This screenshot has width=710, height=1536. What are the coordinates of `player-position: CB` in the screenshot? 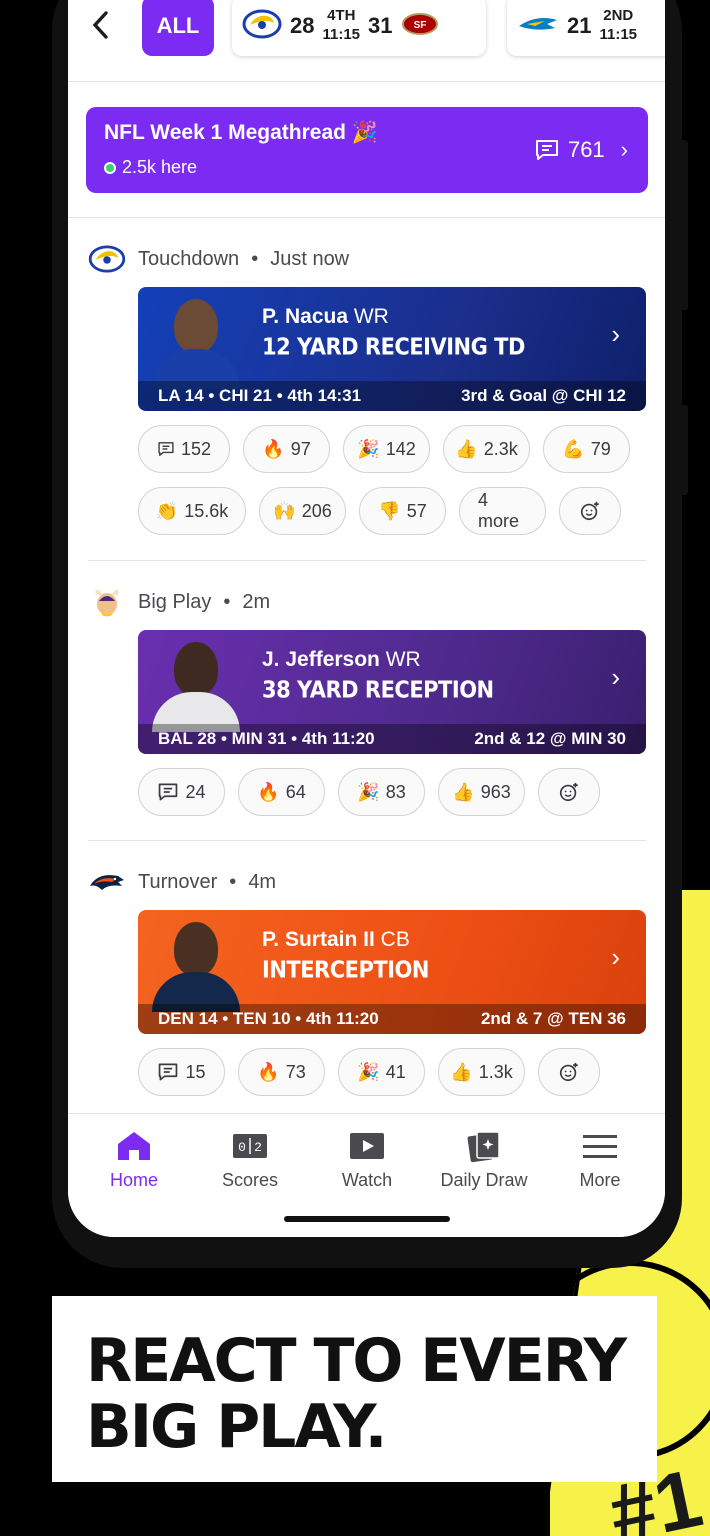 It's located at (395, 939).